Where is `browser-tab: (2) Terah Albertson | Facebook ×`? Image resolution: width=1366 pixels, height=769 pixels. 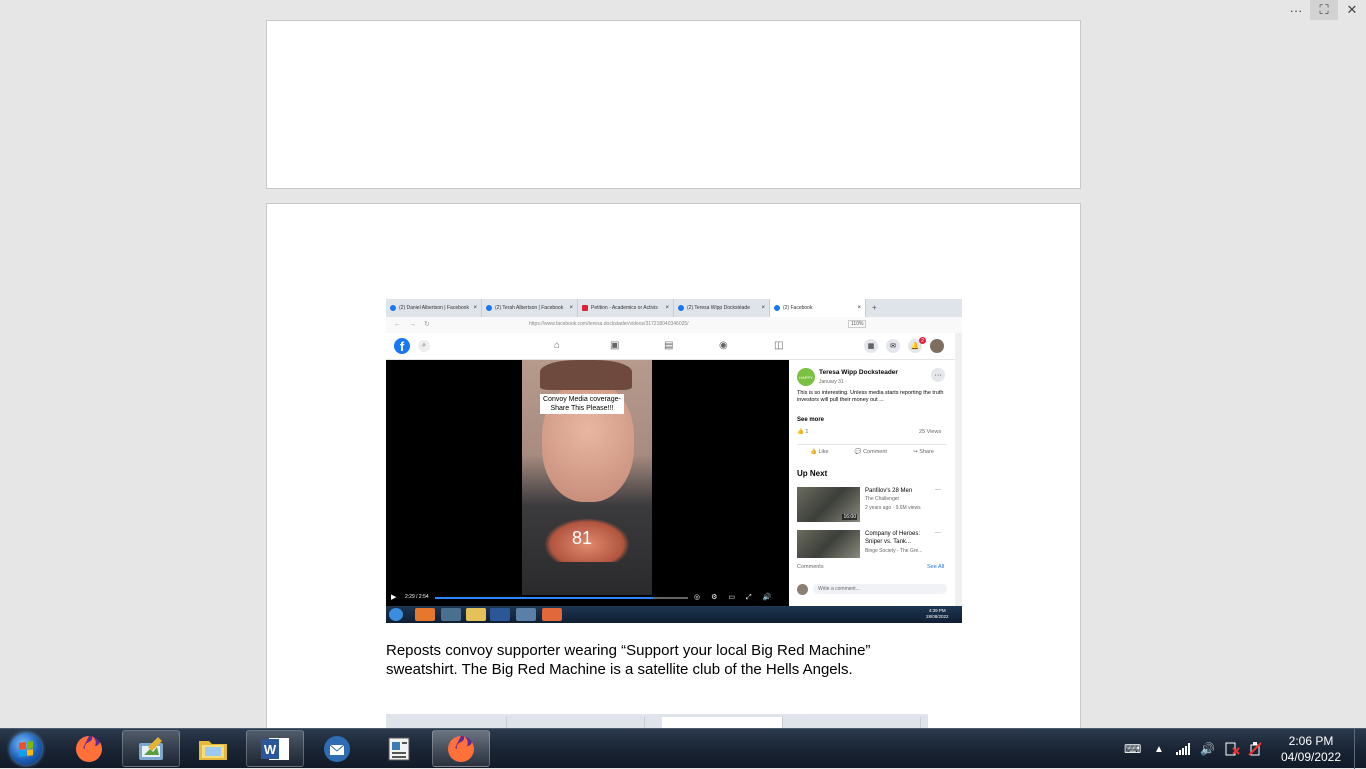
browser-tab: (2) Terah Albertson | Facebook × is located at coordinates (530, 308).